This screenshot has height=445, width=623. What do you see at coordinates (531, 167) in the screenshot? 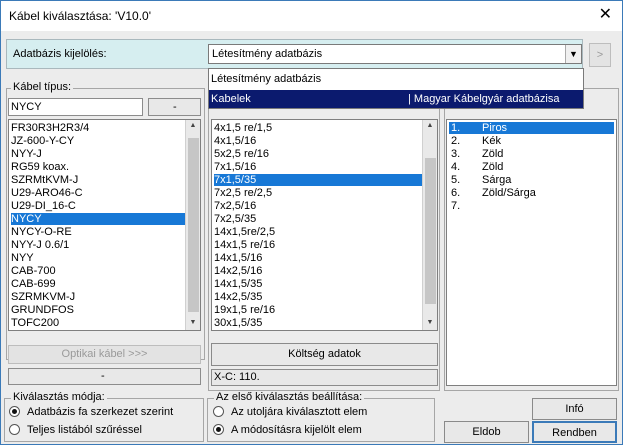
I see `wire-color-item: 4. Zöld` at bounding box center [531, 167].